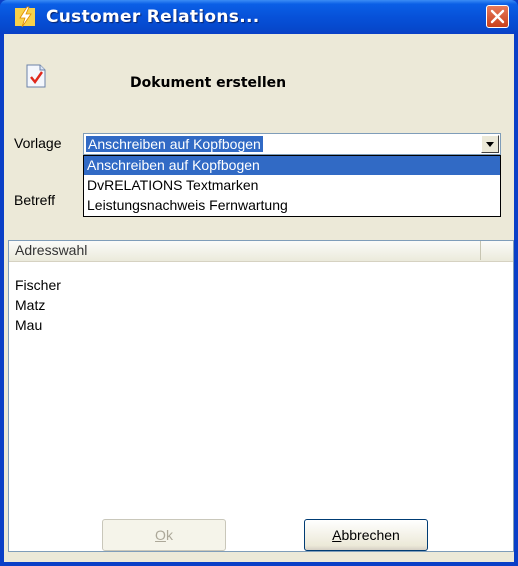  Describe the element at coordinates (25, 17) in the screenshot. I see `lightning-icon` at that location.